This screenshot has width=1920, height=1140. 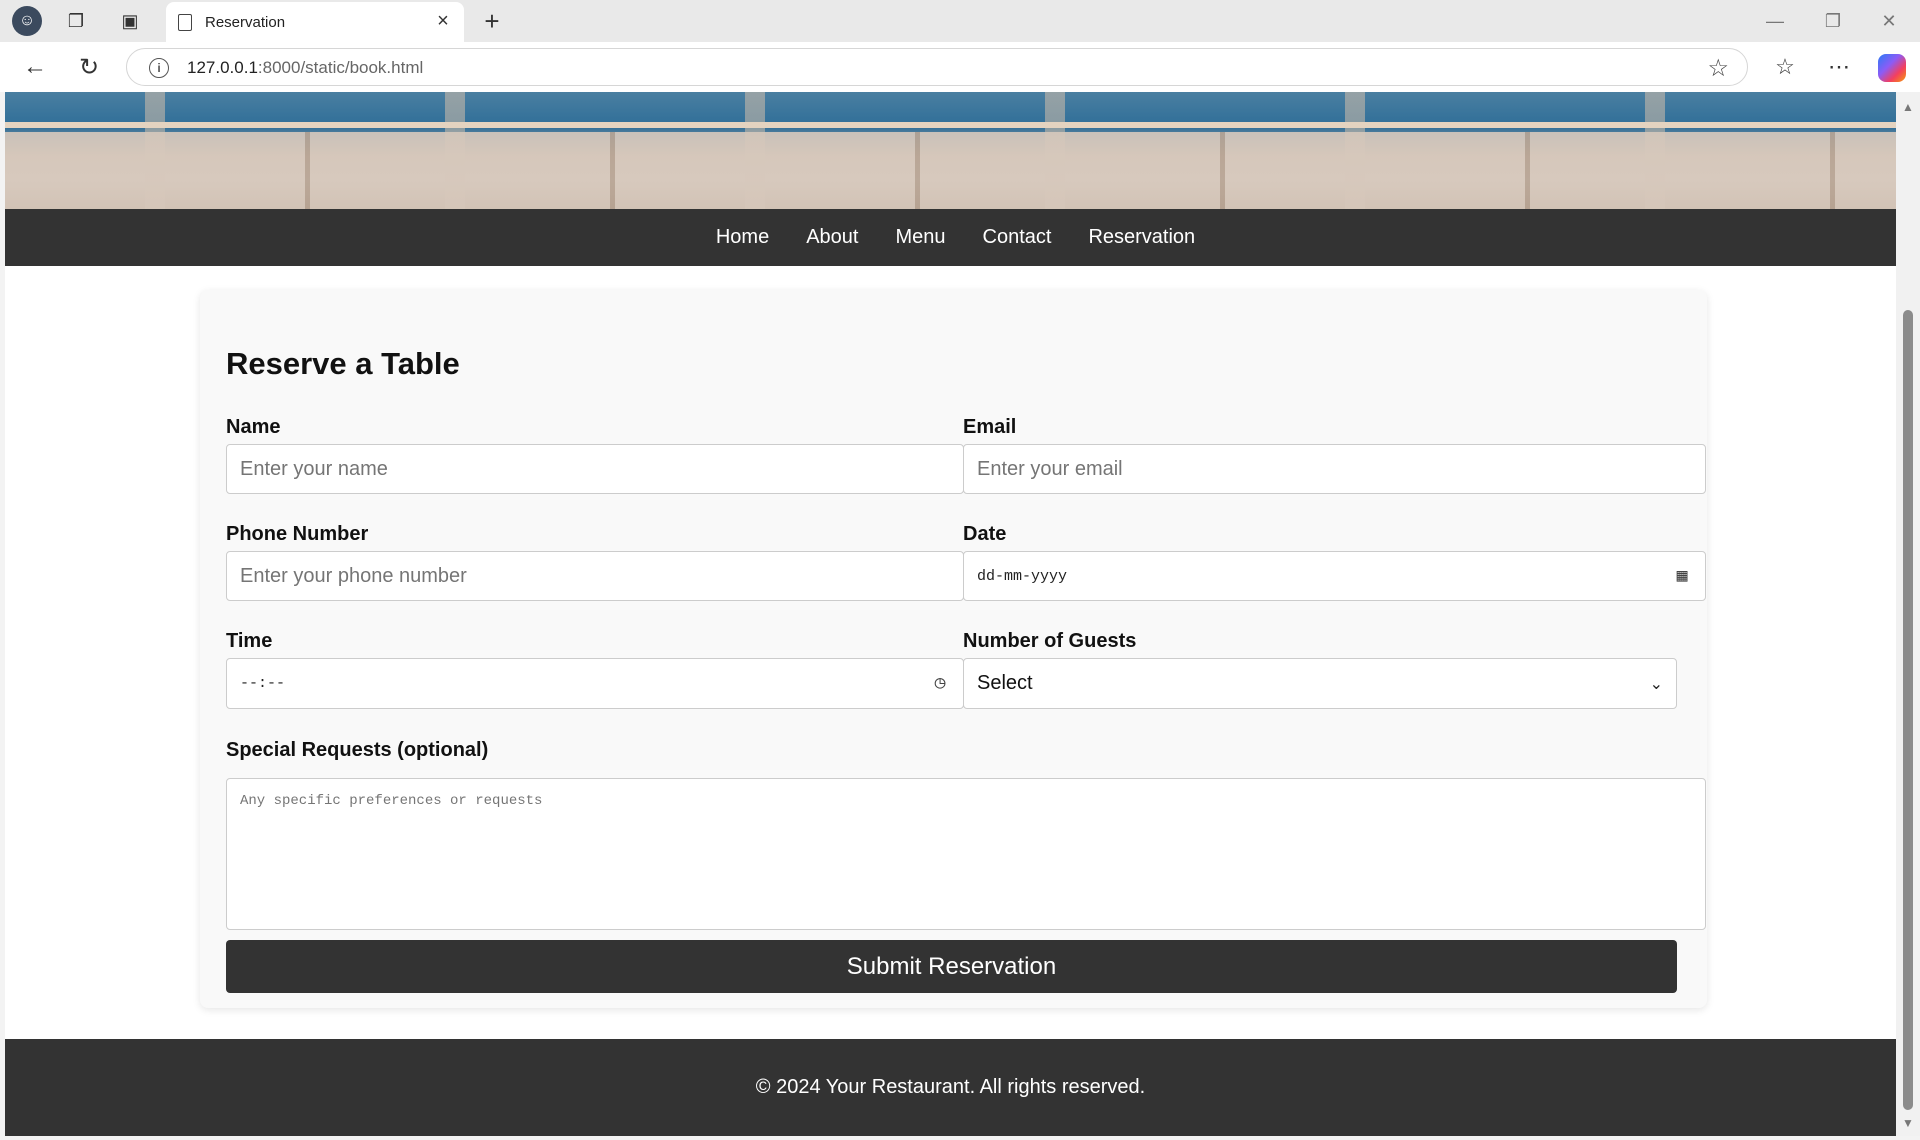 What do you see at coordinates (595, 683) in the screenshot?
I see `time-input: --:-- ◷` at bounding box center [595, 683].